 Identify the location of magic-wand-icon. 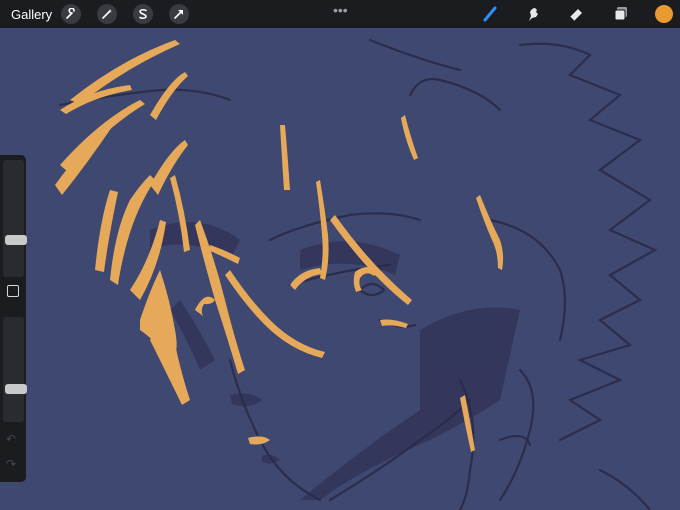
(107, 14).